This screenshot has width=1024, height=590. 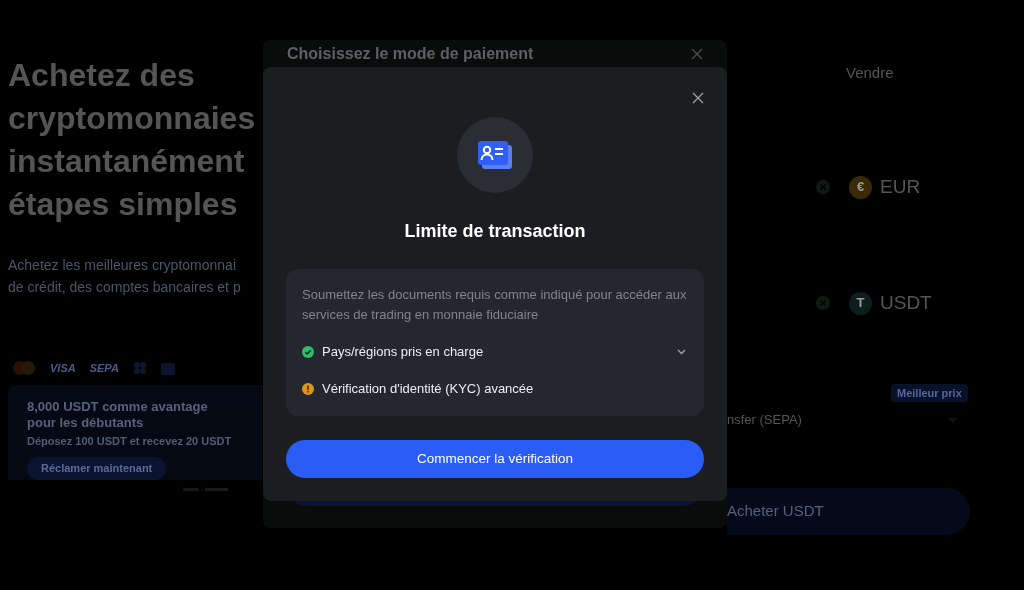 I want to click on id-card-icon, so click(x=495, y=155).